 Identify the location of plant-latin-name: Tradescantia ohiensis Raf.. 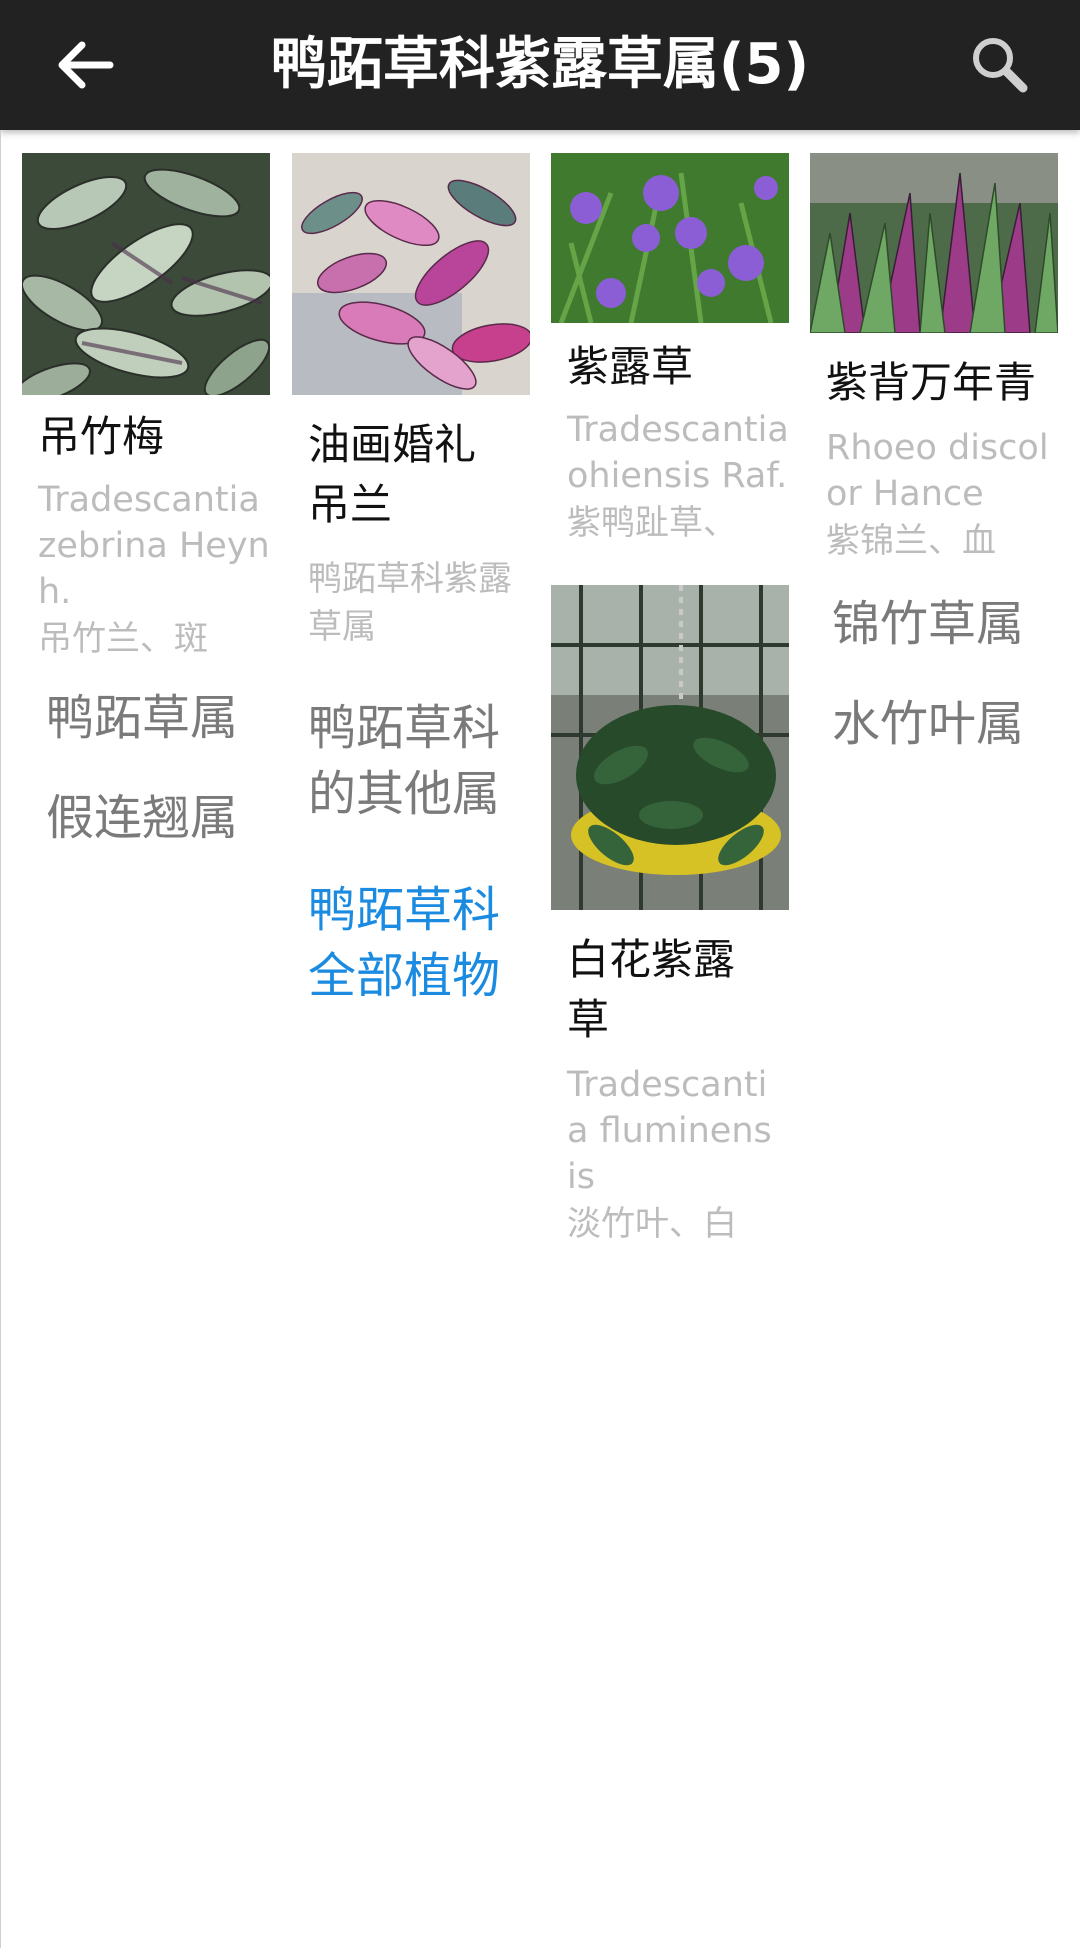
(678, 453).